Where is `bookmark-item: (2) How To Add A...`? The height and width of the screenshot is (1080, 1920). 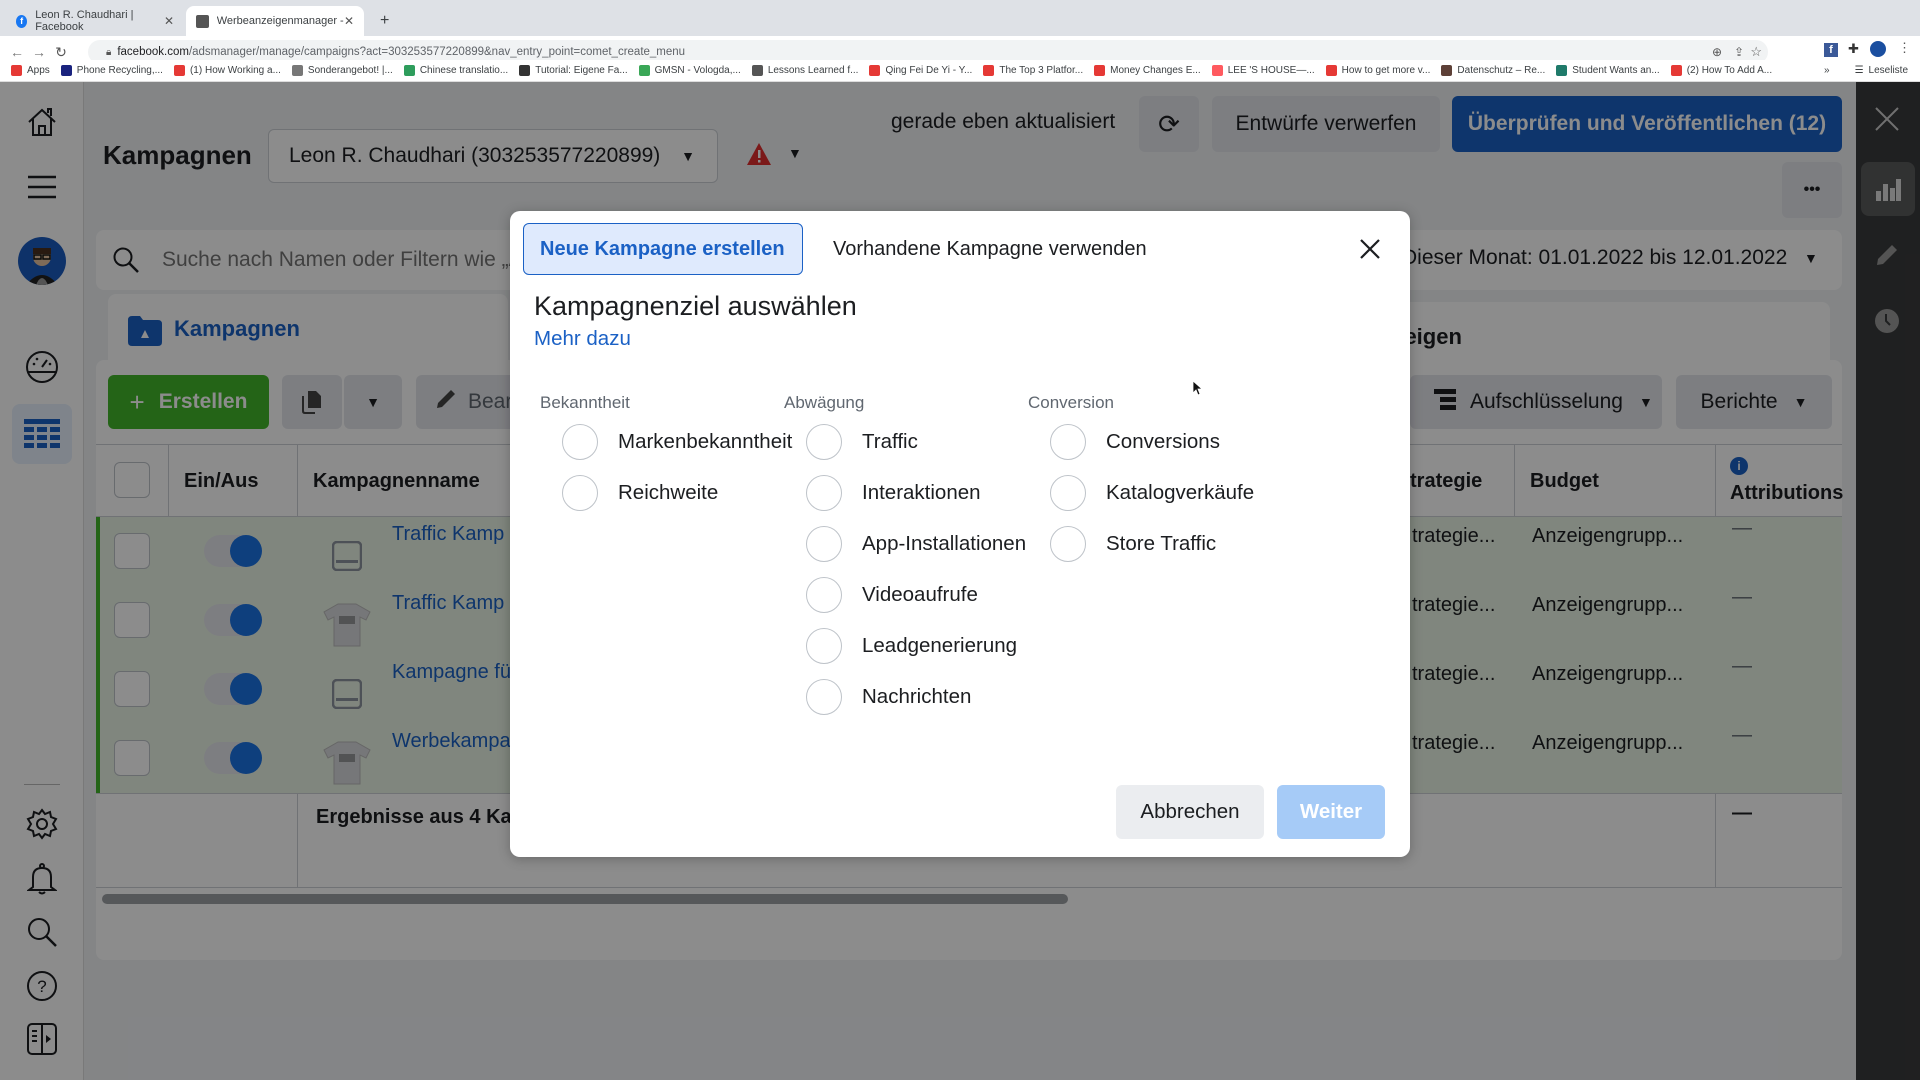
bookmark-item: (2) How To Add A... is located at coordinates (1721, 70).